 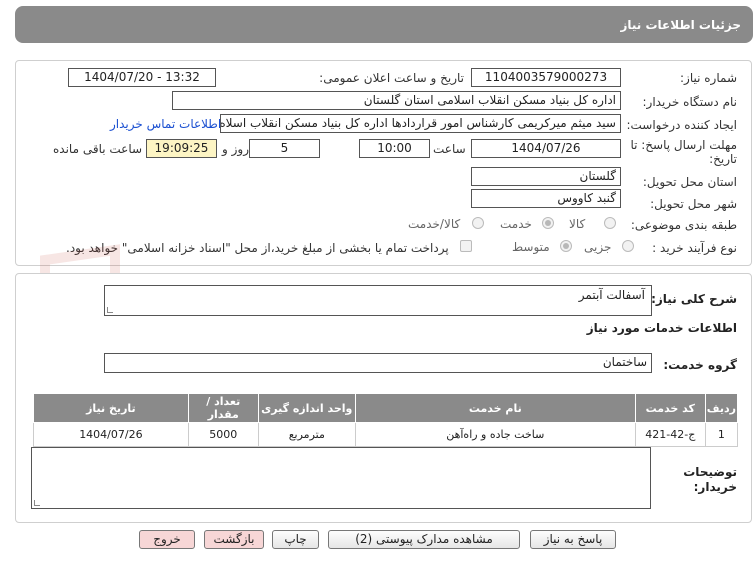 What do you see at coordinates (531, 247) in the screenshot?
I see `process-option-medium: متوسط` at bounding box center [531, 247].